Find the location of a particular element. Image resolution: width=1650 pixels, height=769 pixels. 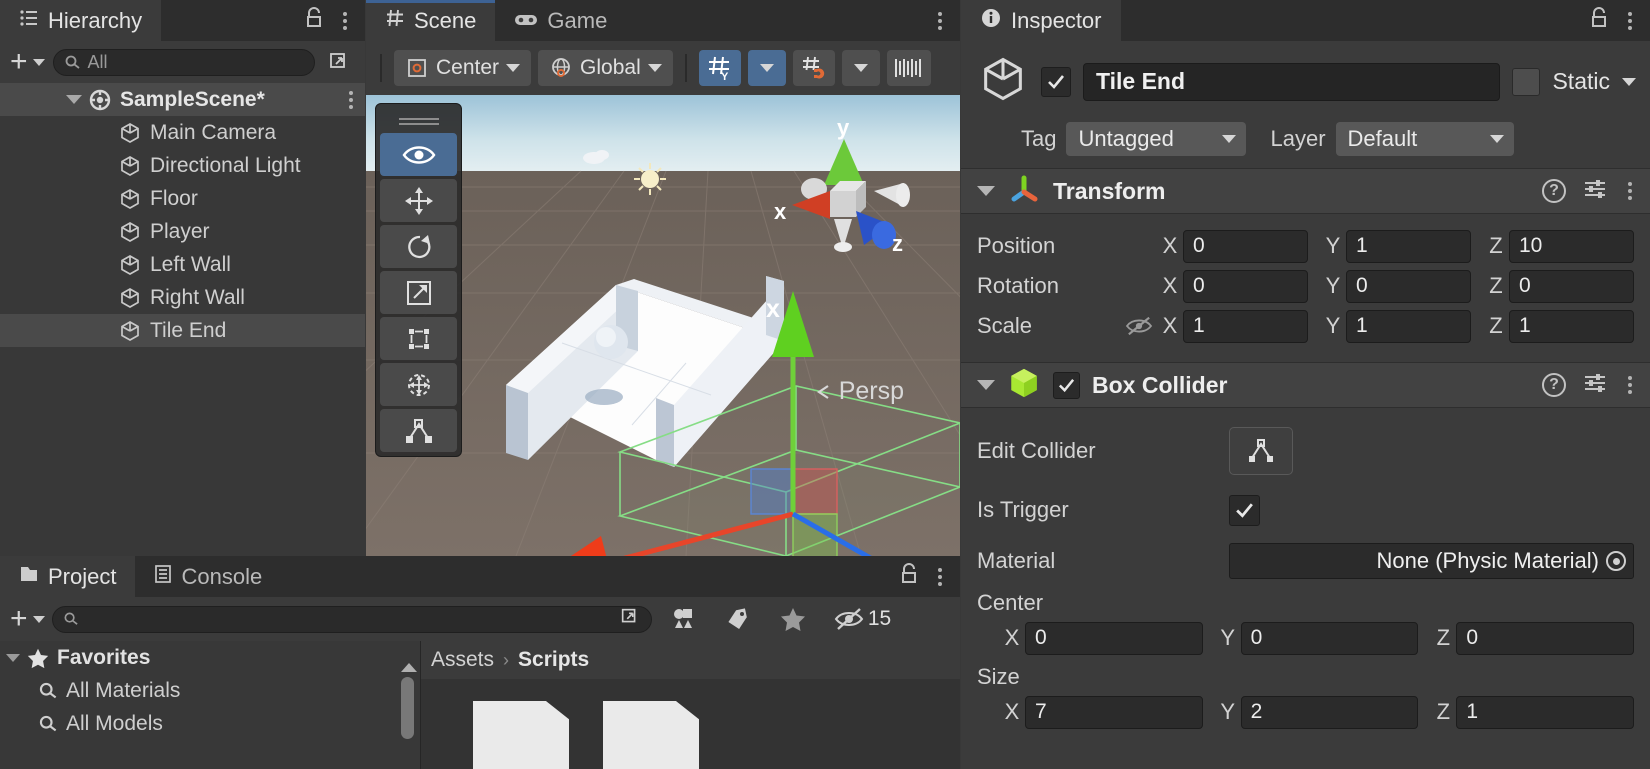

center-z-input: 0 is located at coordinates (1545, 638).